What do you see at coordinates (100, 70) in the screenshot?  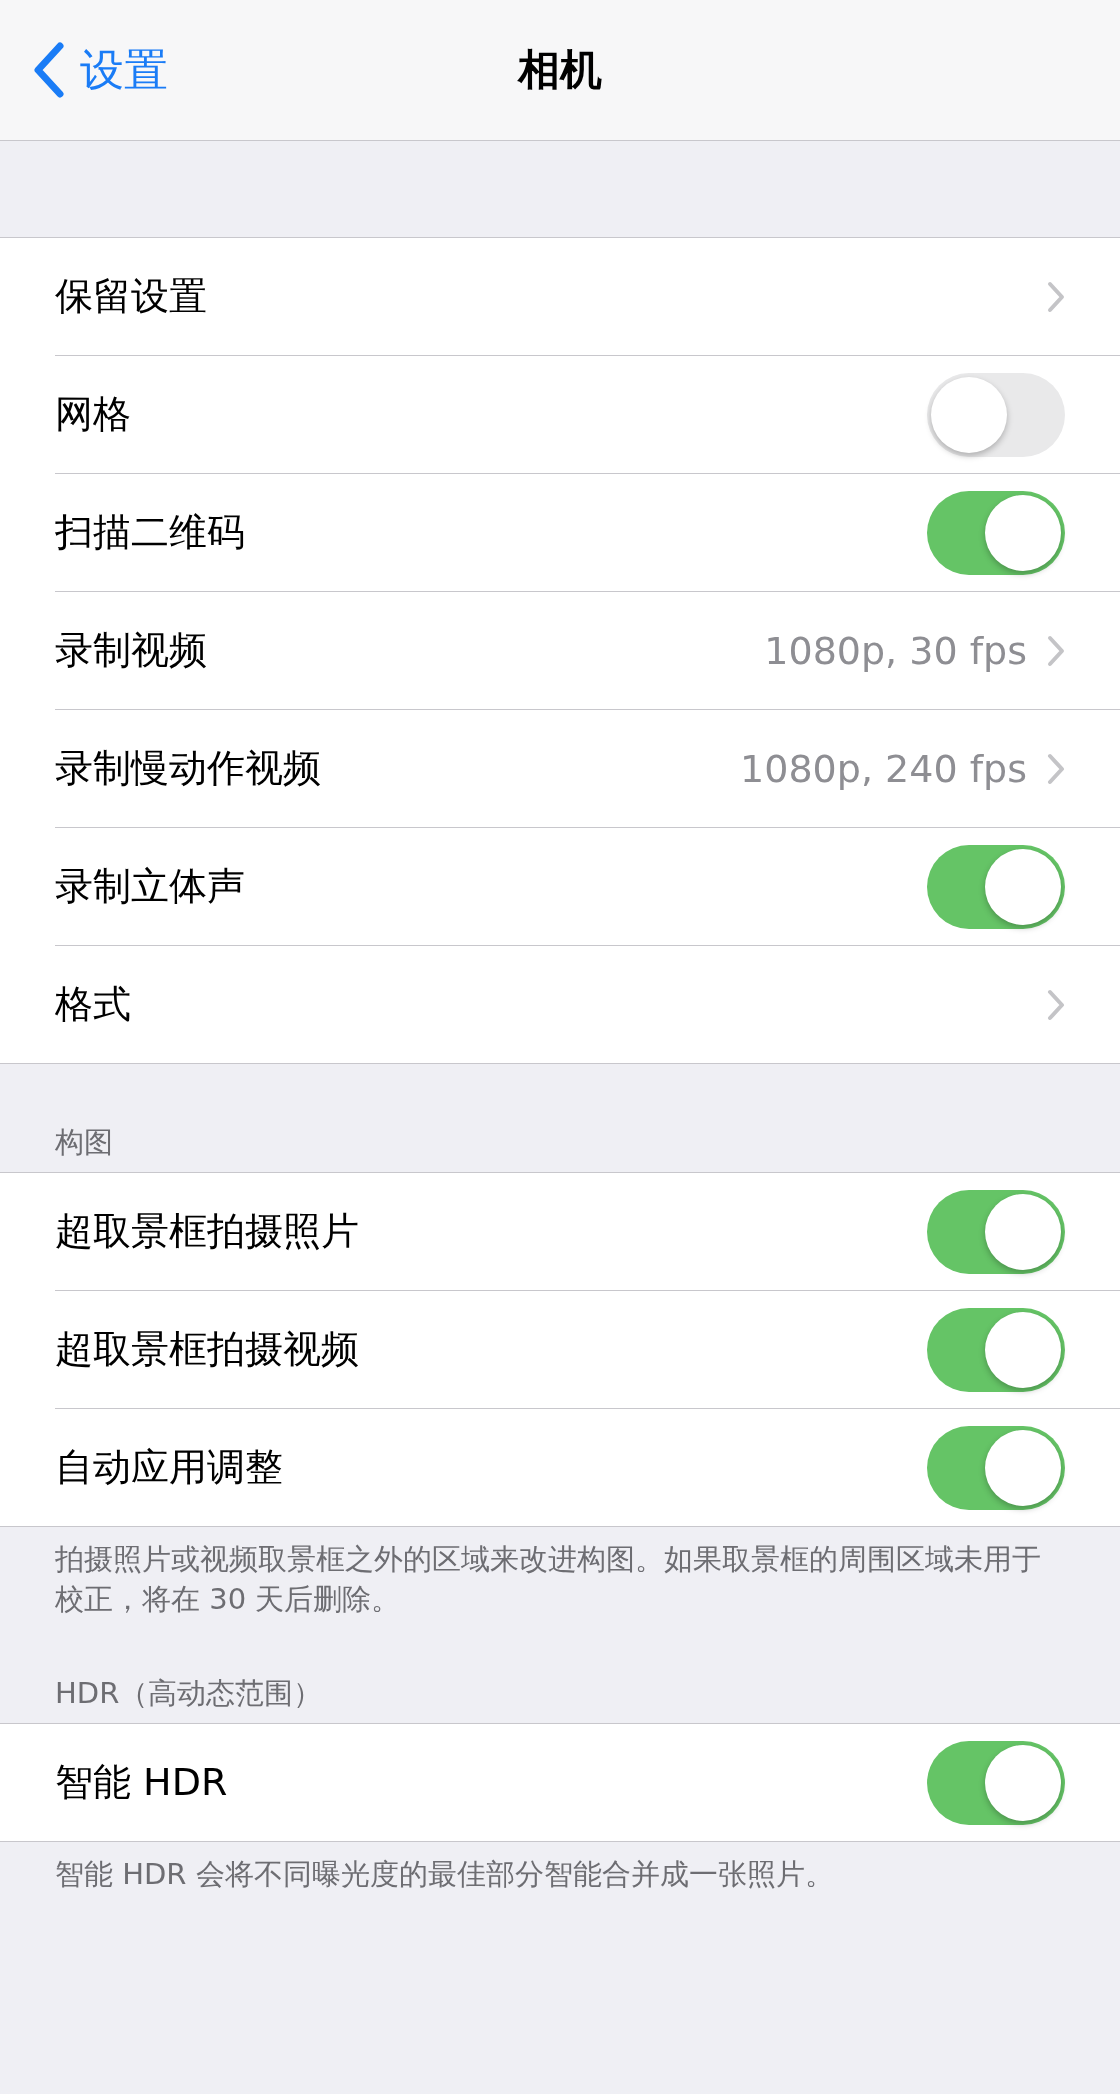 I see `back-button: 设置` at bounding box center [100, 70].